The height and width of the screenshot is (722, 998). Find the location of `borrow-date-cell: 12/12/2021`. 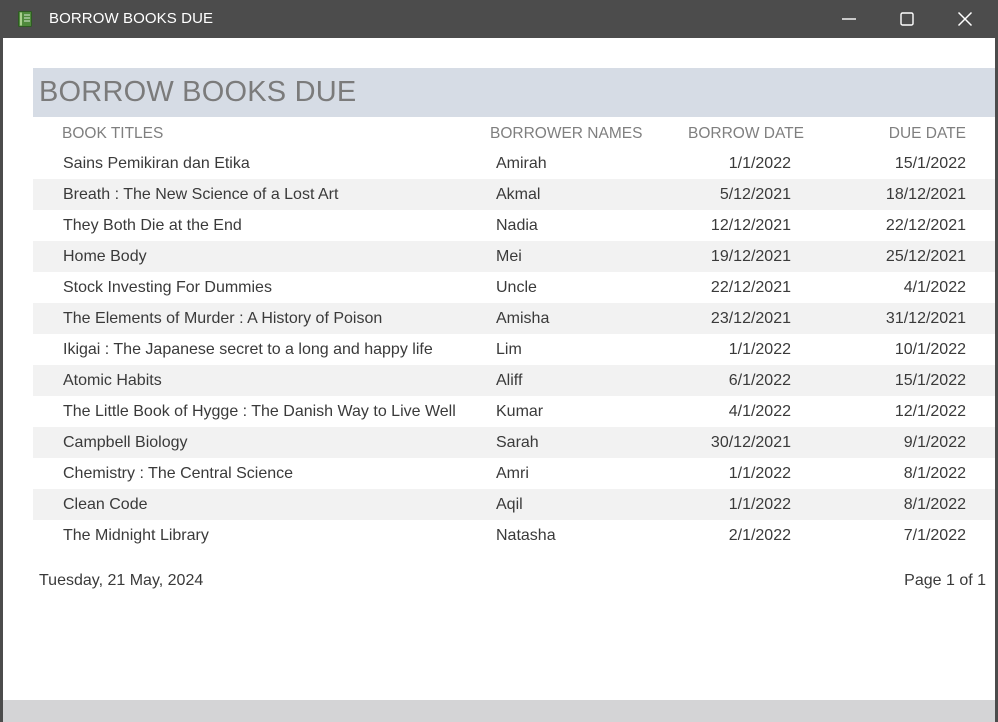

borrow-date-cell: 12/12/2021 is located at coordinates (750, 225).